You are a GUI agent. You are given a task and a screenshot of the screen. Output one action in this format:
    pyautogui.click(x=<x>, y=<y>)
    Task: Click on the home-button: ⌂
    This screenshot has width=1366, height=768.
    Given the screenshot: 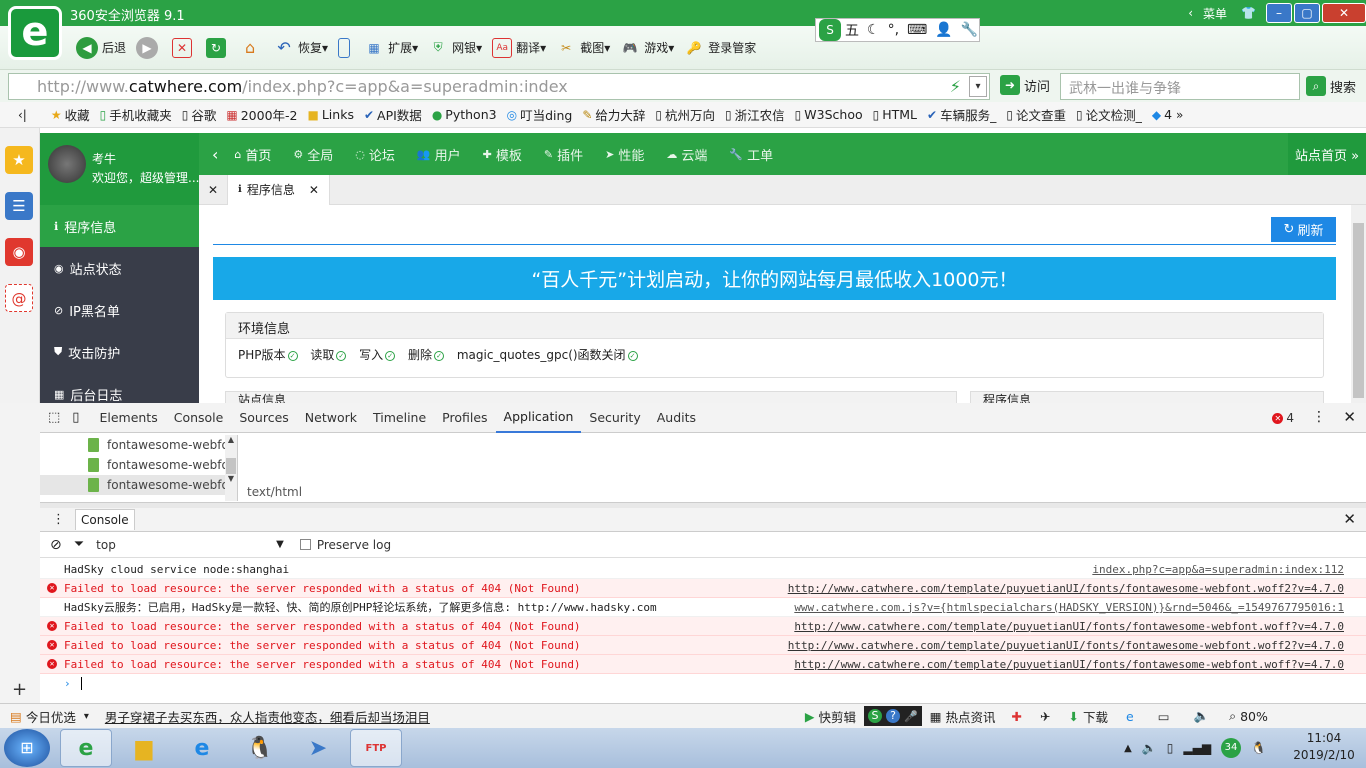 What is the action you would take?
    pyautogui.click(x=252, y=48)
    